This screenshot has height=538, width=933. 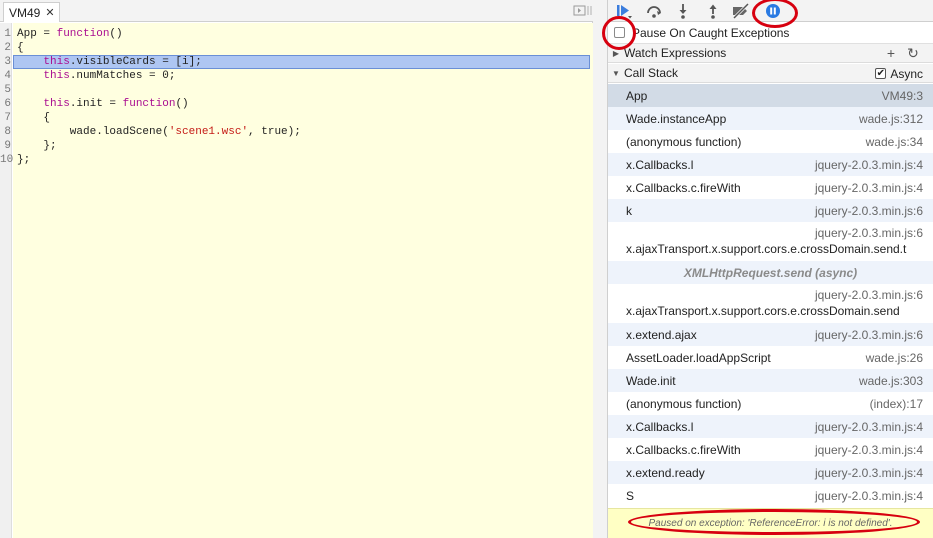 What do you see at coordinates (5, 62) in the screenshot?
I see `line-number: 3` at bounding box center [5, 62].